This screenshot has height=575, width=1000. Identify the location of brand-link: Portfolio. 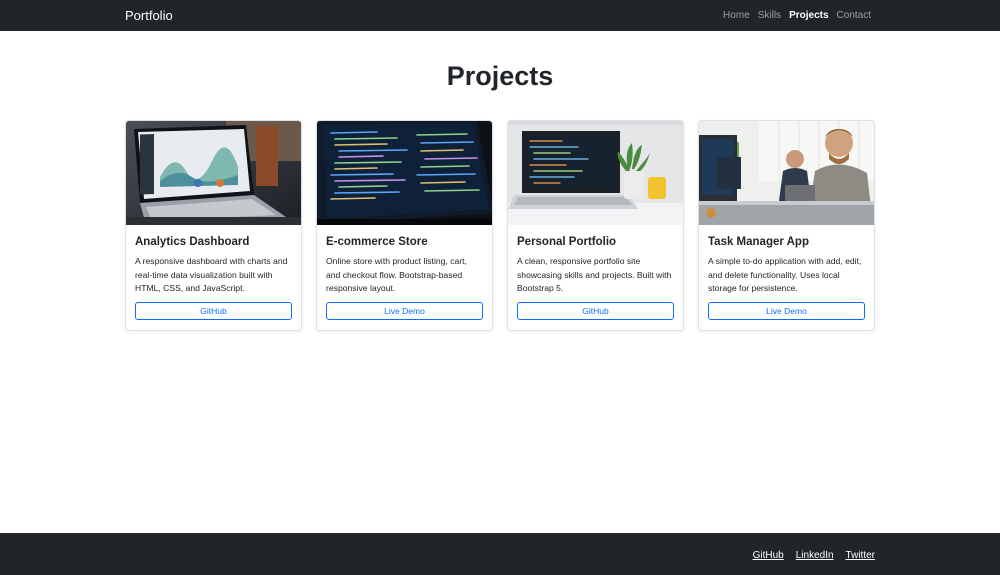
(149, 15).